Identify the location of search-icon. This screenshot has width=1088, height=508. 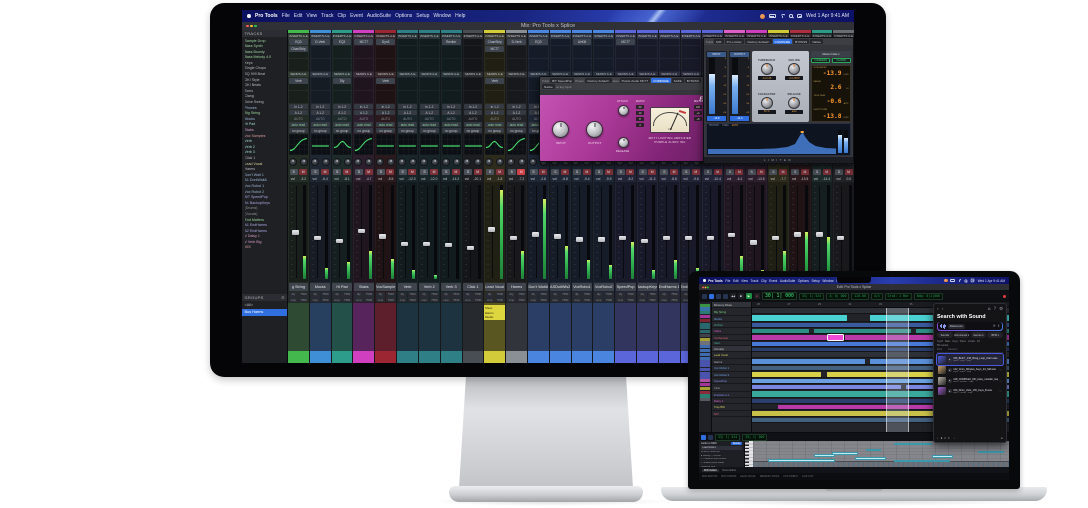
(791, 16).